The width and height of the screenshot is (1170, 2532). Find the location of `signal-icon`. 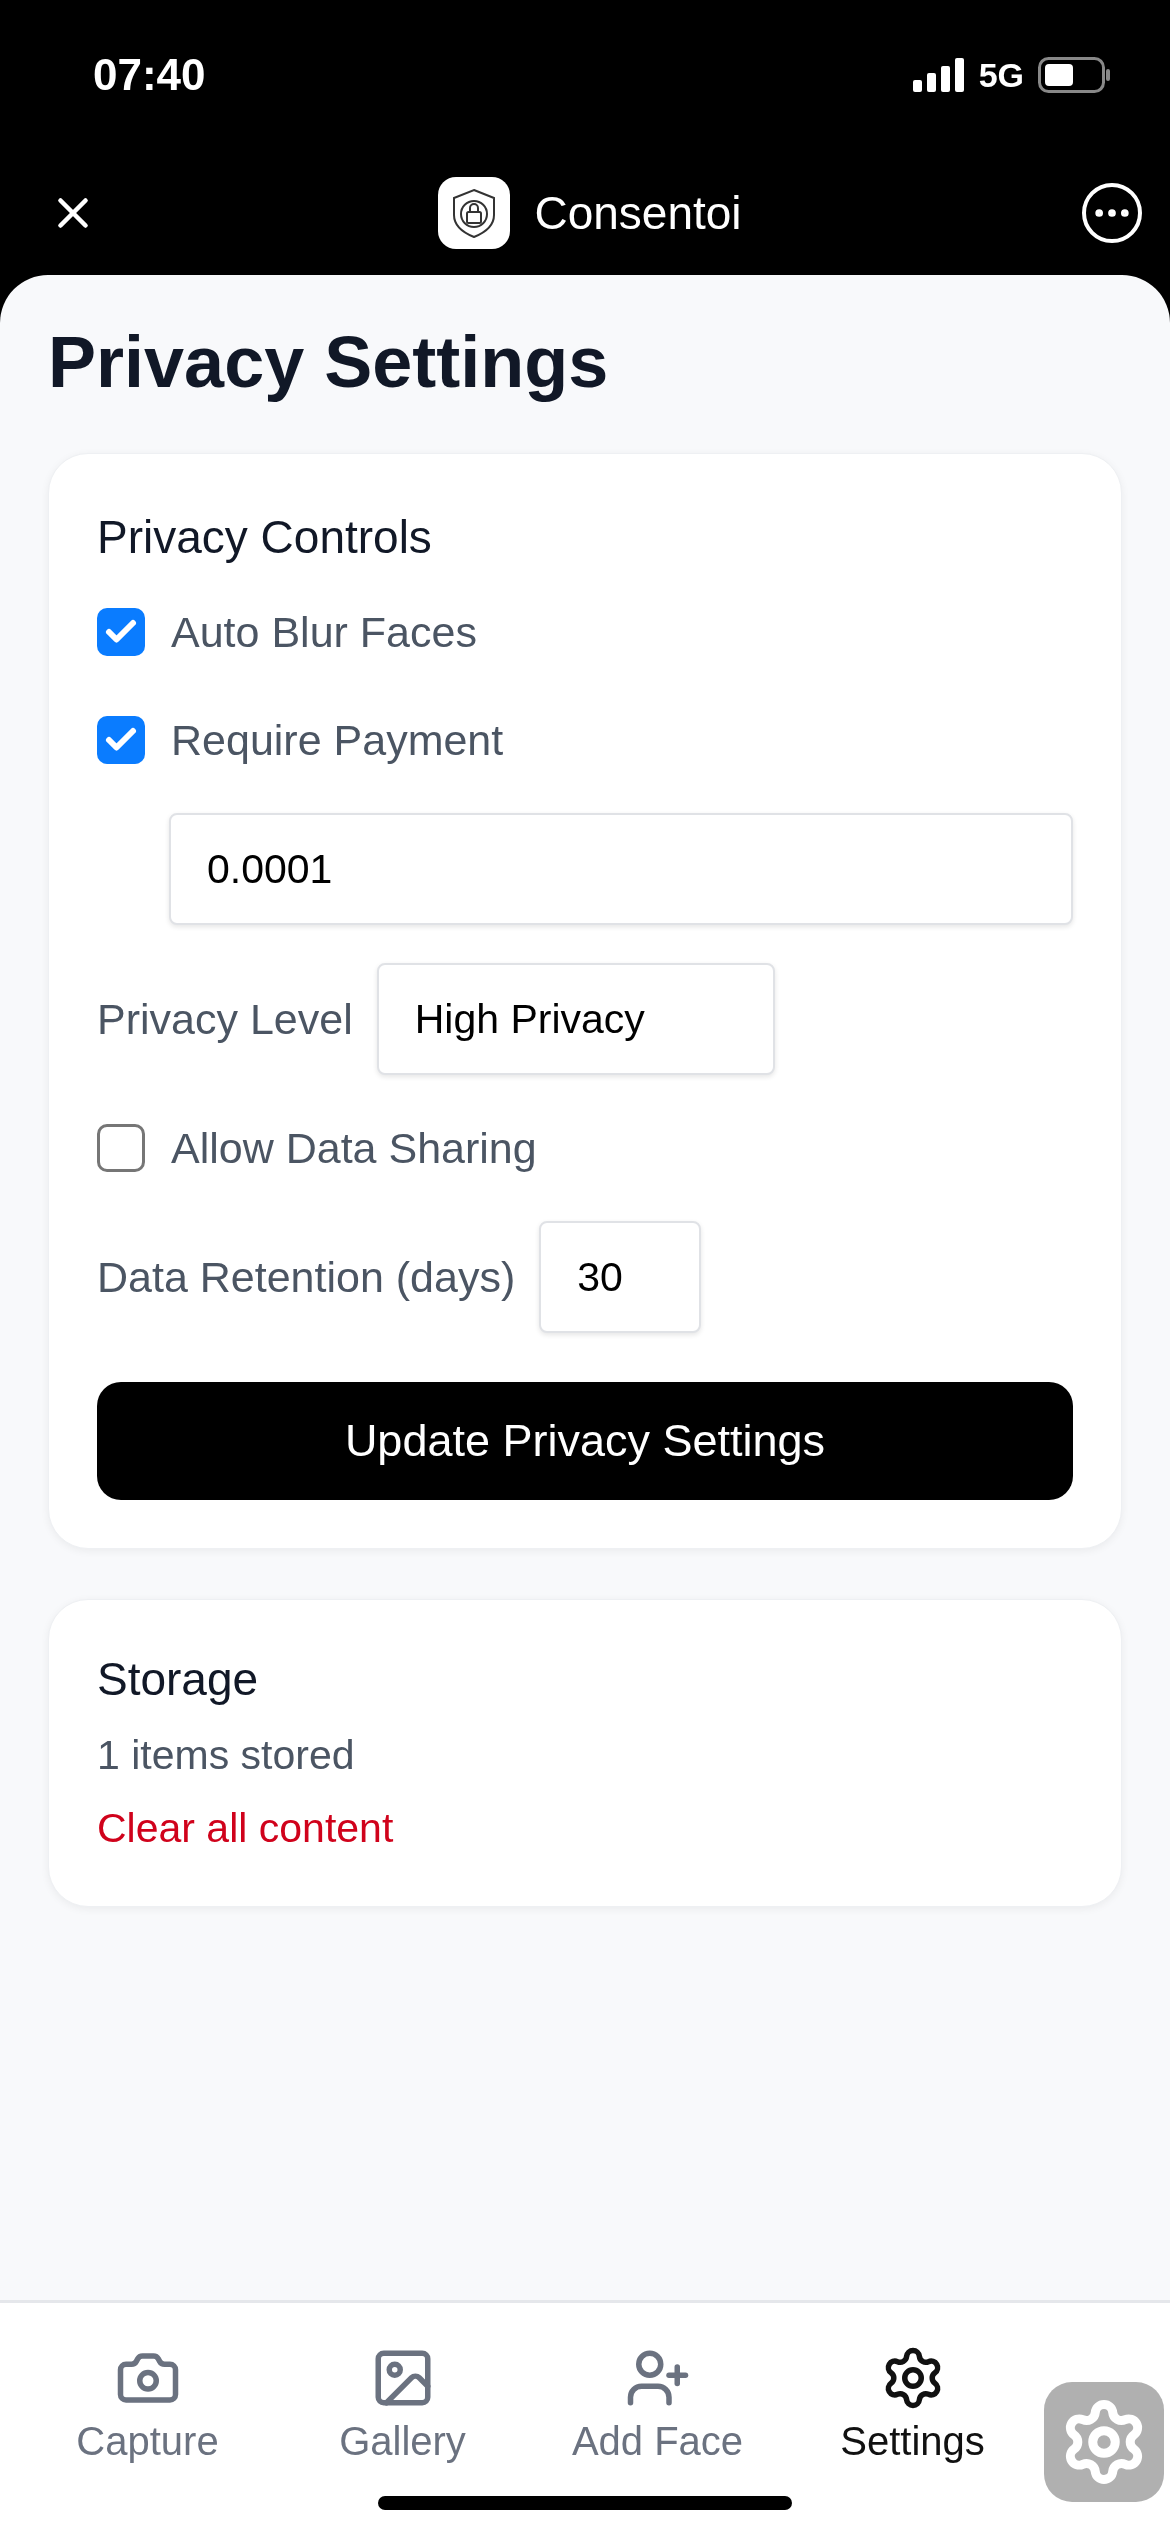

signal-icon is located at coordinates (938, 75).